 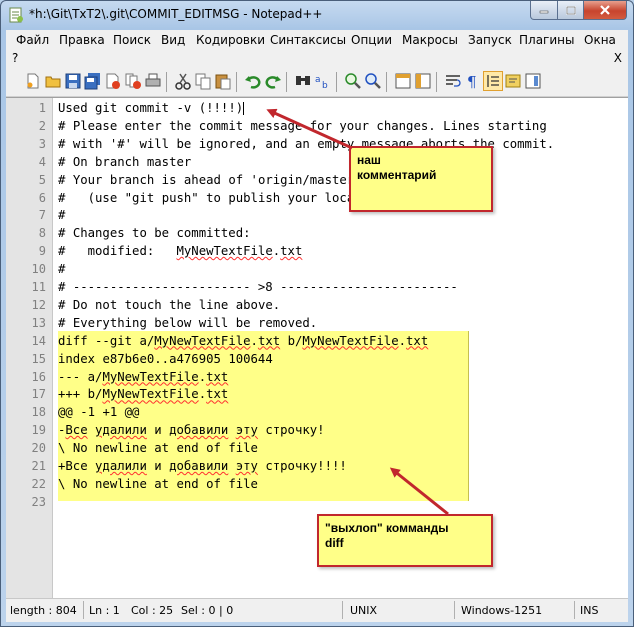 What do you see at coordinates (308, 40) in the screenshot?
I see `menu-syntax: Синтаксисы` at bounding box center [308, 40].